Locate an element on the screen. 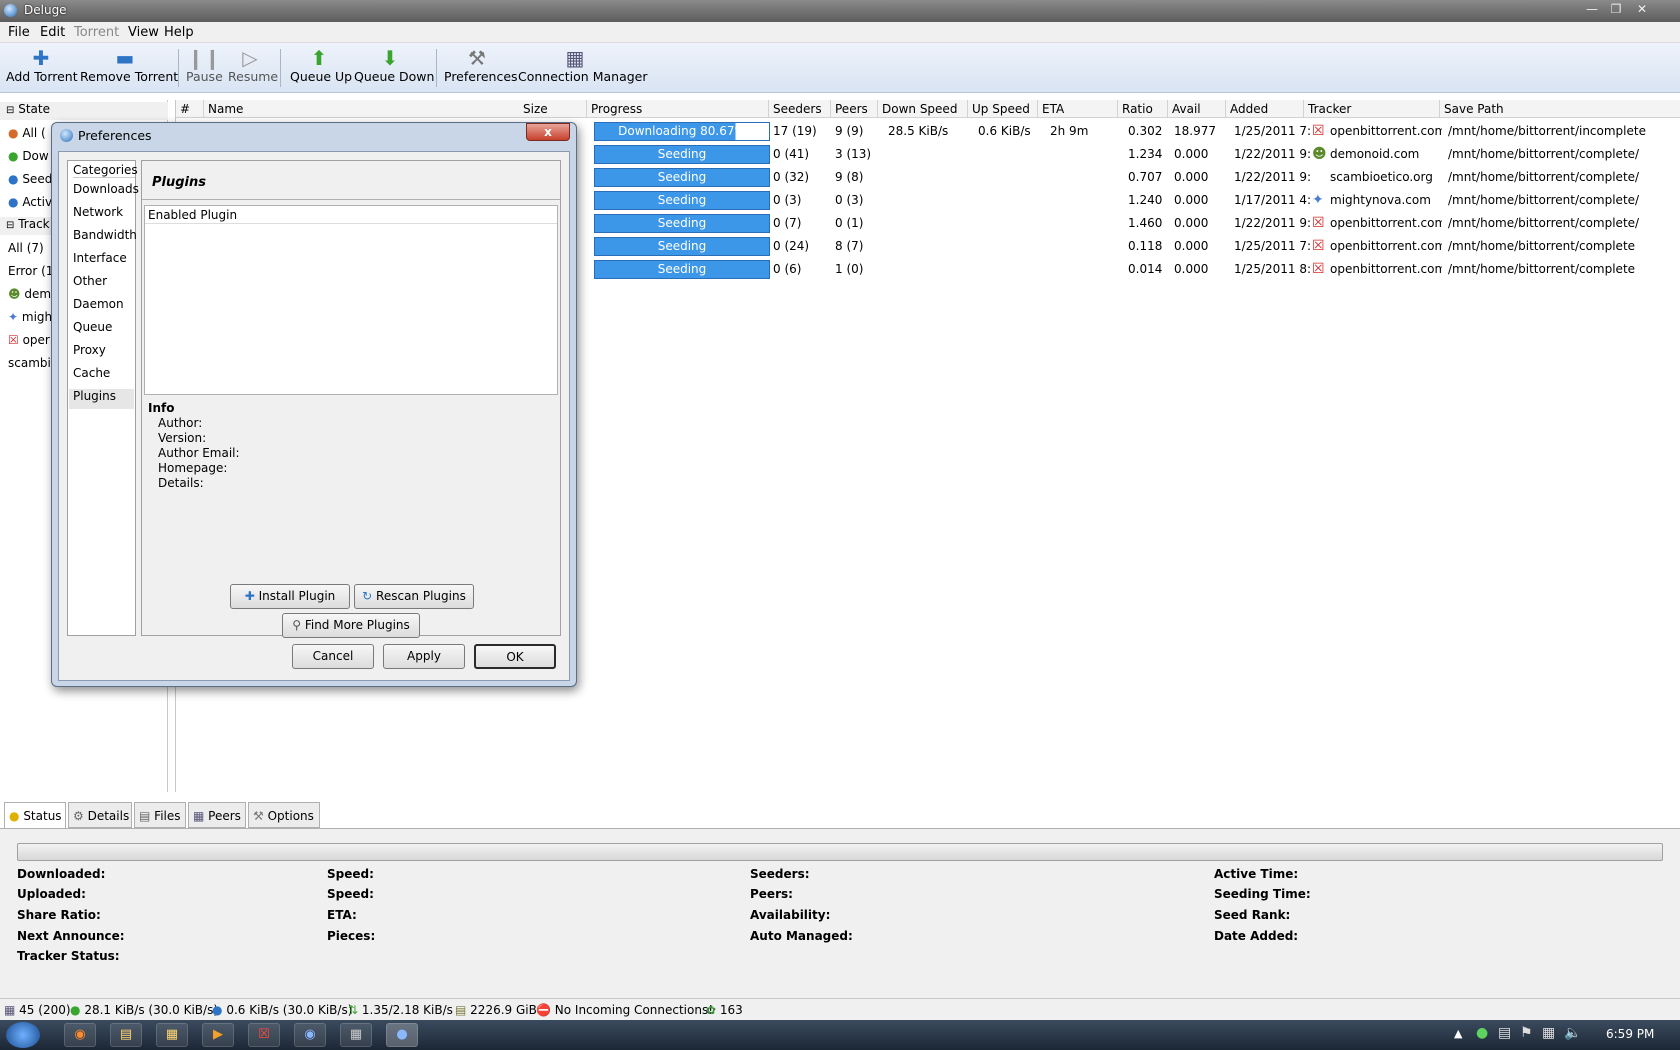  upload-rate-status: ● 0.6 KiB/s (30.0 KiB/s) is located at coordinates (282, 1010).